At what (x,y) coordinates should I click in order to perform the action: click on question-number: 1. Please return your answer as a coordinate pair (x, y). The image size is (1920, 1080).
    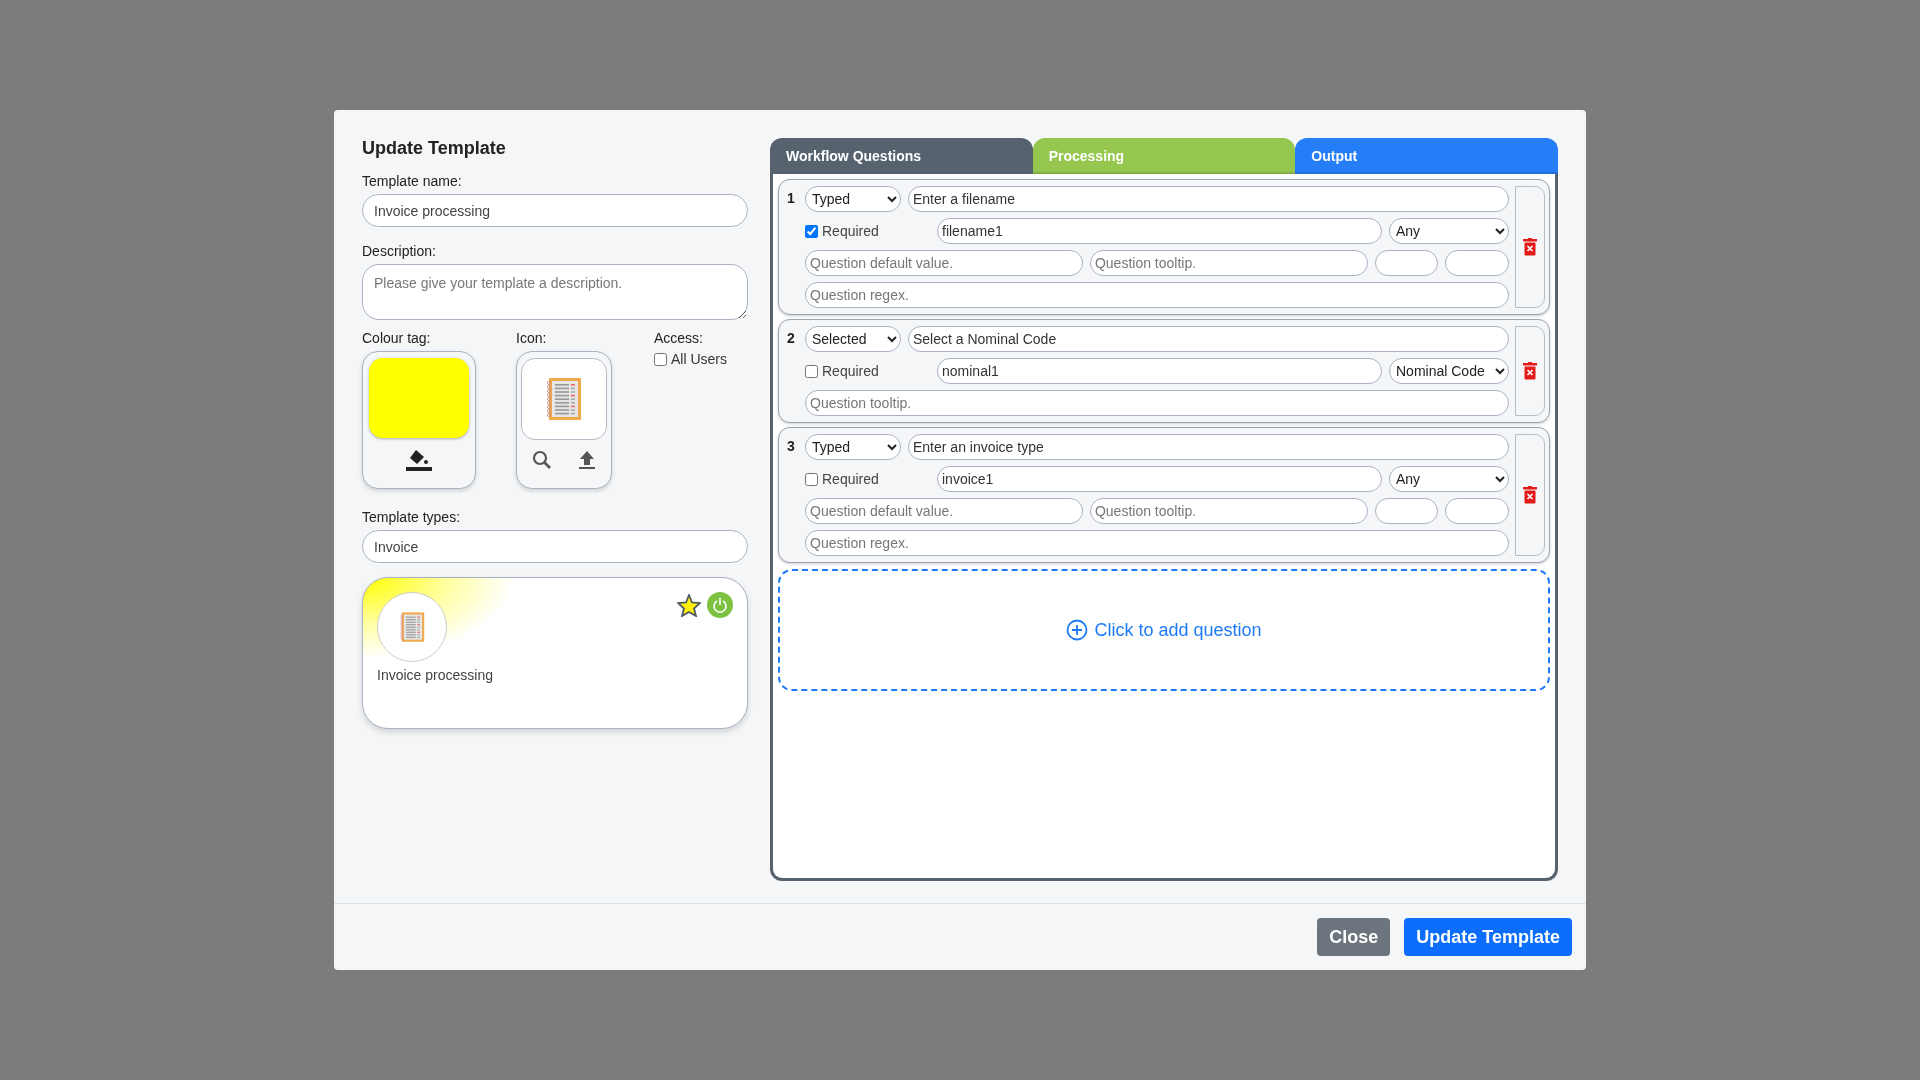
    Looking at the image, I should click on (791, 198).